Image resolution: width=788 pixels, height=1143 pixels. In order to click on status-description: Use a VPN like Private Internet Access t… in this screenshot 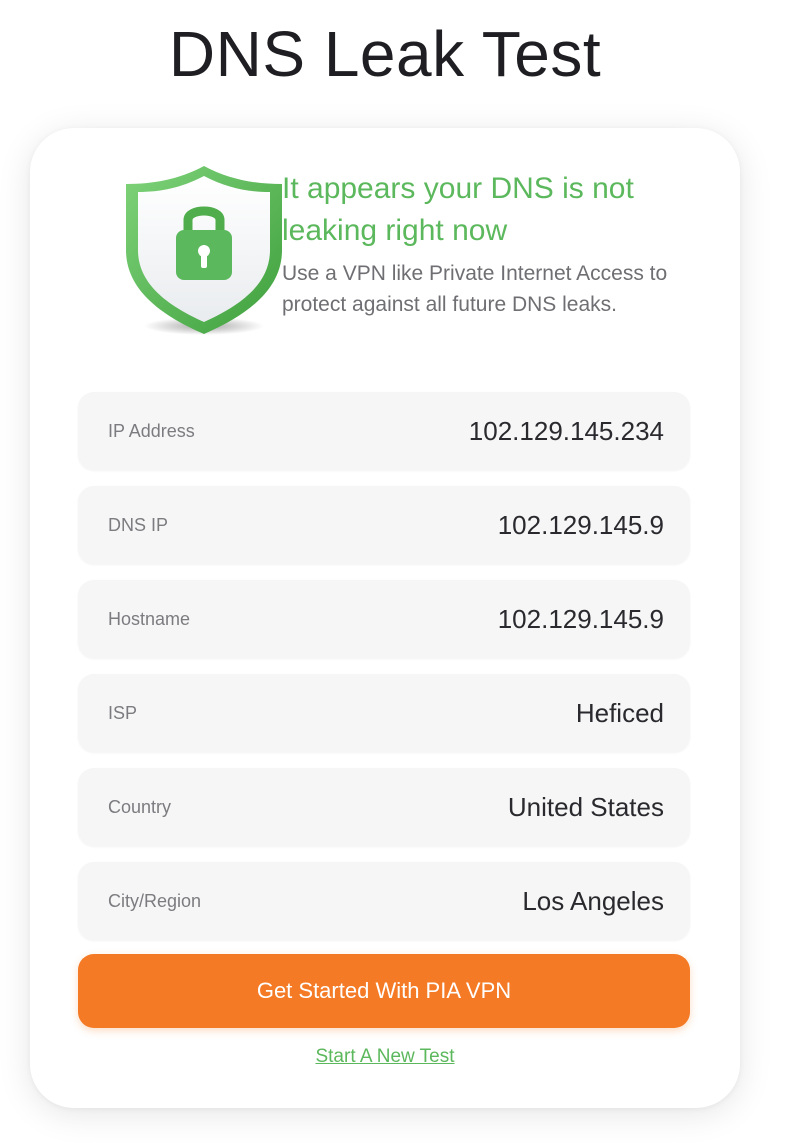, I will do `click(475, 289)`.